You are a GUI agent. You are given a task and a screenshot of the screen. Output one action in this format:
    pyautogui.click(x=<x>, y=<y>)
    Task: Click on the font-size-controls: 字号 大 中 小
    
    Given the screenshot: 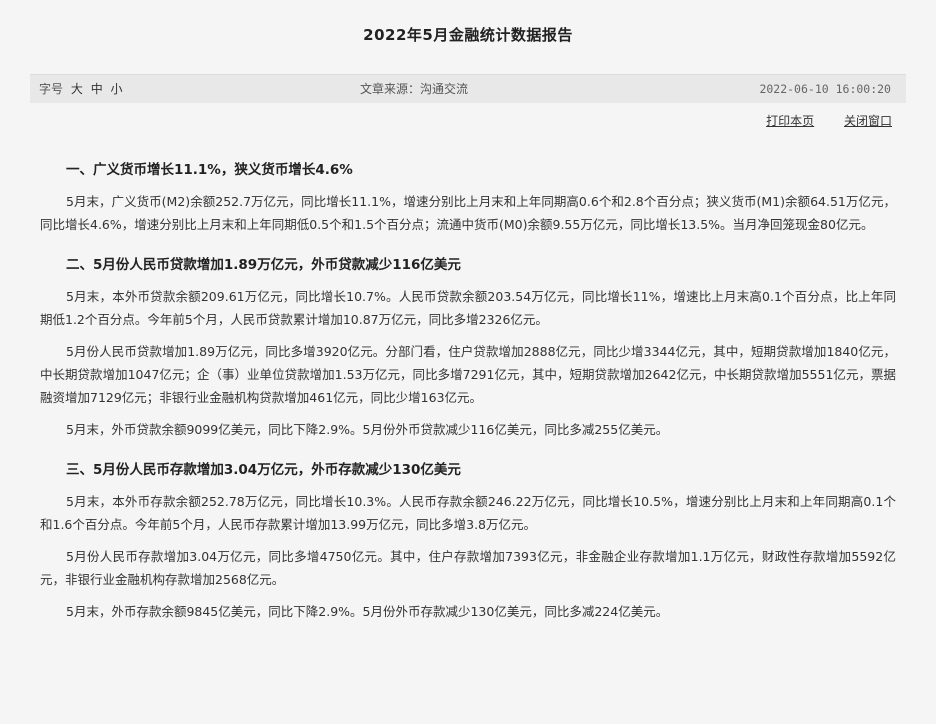 What is the action you would take?
    pyautogui.click(x=81, y=89)
    